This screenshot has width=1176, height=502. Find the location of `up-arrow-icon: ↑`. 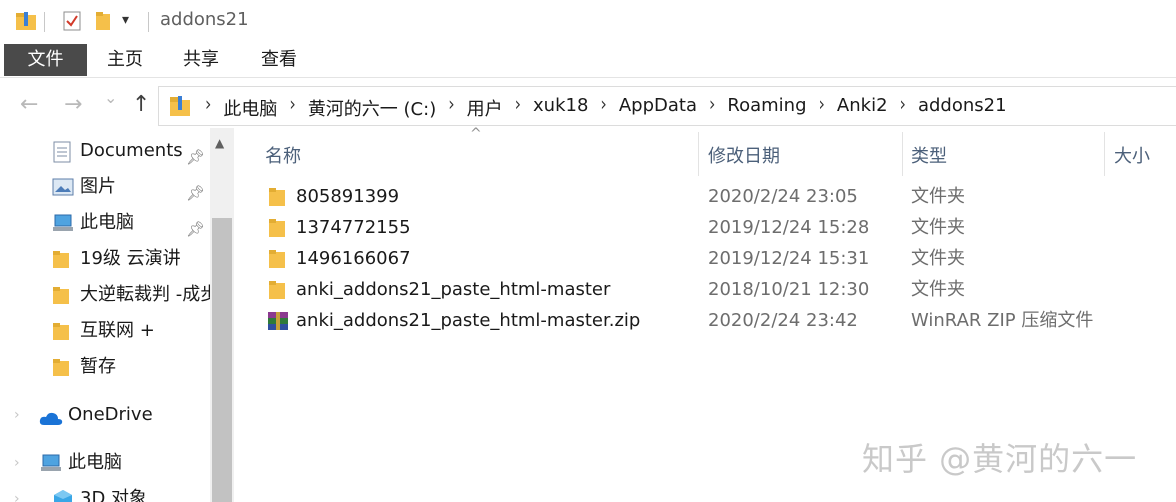

up-arrow-icon: ↑ is located at coordinates (141, 104).